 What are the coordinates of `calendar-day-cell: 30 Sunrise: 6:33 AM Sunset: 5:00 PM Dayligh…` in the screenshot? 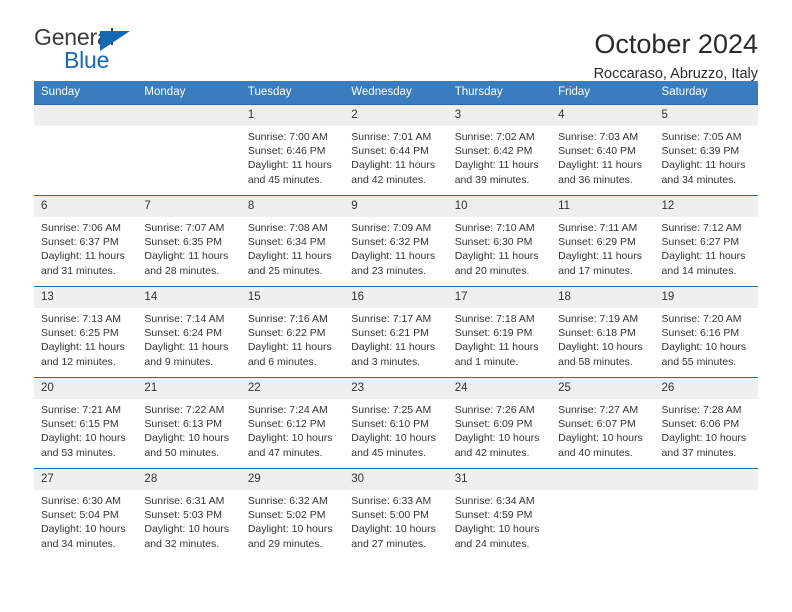 It's located at (396, 513).